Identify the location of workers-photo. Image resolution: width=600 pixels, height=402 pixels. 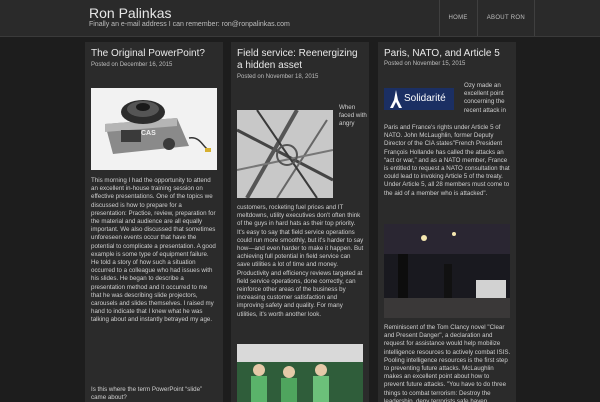
(300, 373).